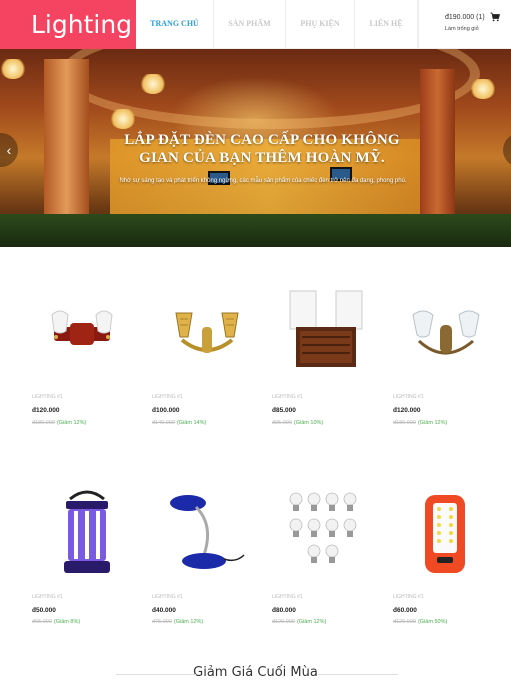 Image resolution: width=511 pixels, height=681 pixels. I want to click on empty-cart-link: Làm trống giỏ, so click(462, 29).